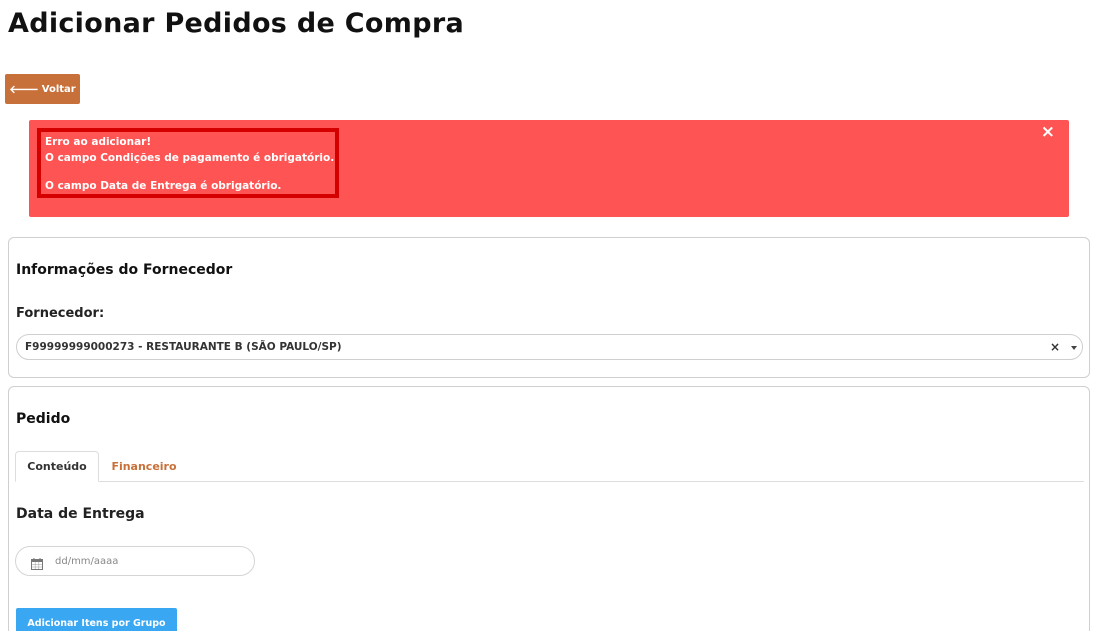 The image size is (1097, 631). What do you see at coordinates (37, 562) in the screenshot?
I see `calendar-icon` at bounding box center [37, 562].